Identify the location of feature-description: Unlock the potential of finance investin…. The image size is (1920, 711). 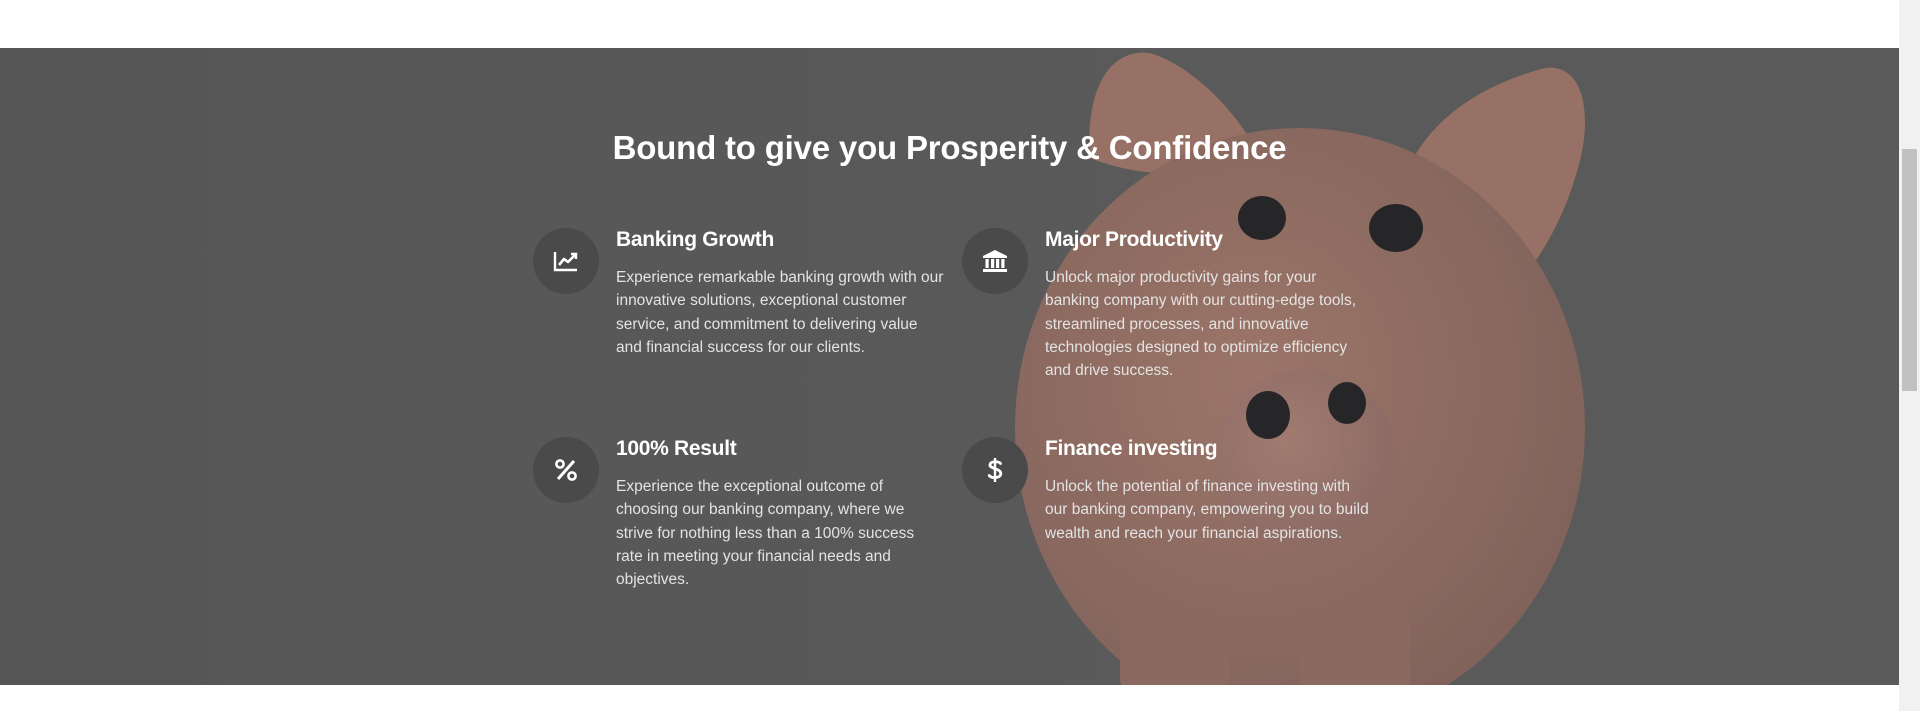
(1207, 510).